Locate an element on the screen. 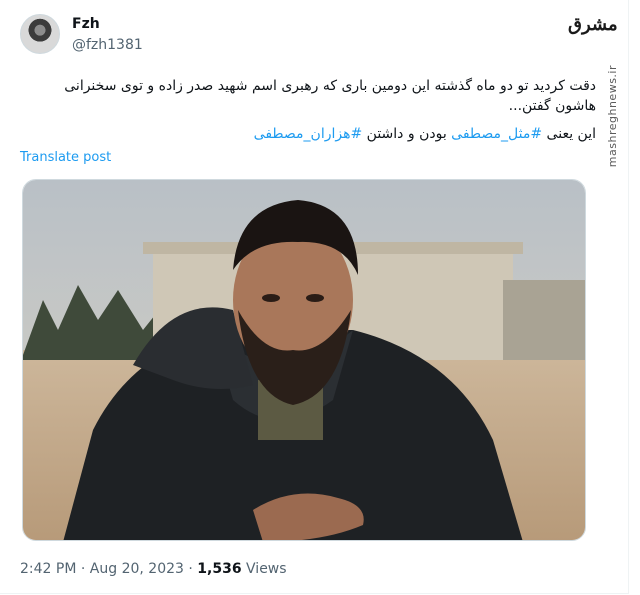  tweet-meta: 2:42 PM · Aug 20, 2023 · 1,536 Views is located at coordinates (153, 569).